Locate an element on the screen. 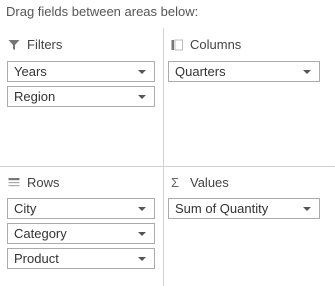 The image size is (335, 286). instruction-text: Drag fields between areas below: is located at coordinates (102, 11).